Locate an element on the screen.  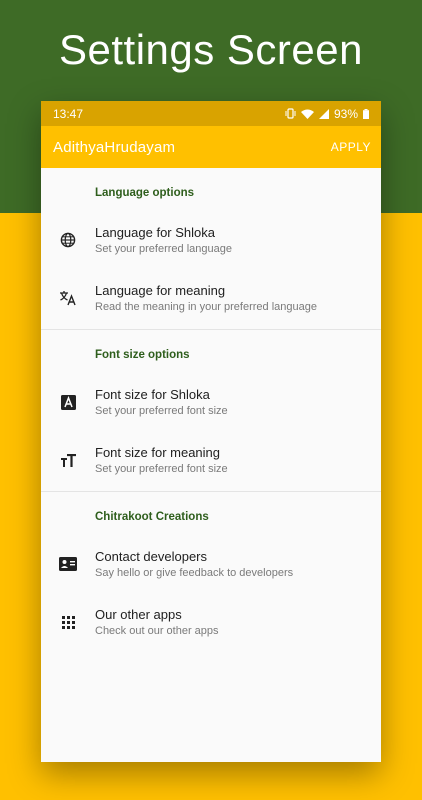
setting-subtitle: Say hello or give feedback to developers is located at coordinates (194, 573).